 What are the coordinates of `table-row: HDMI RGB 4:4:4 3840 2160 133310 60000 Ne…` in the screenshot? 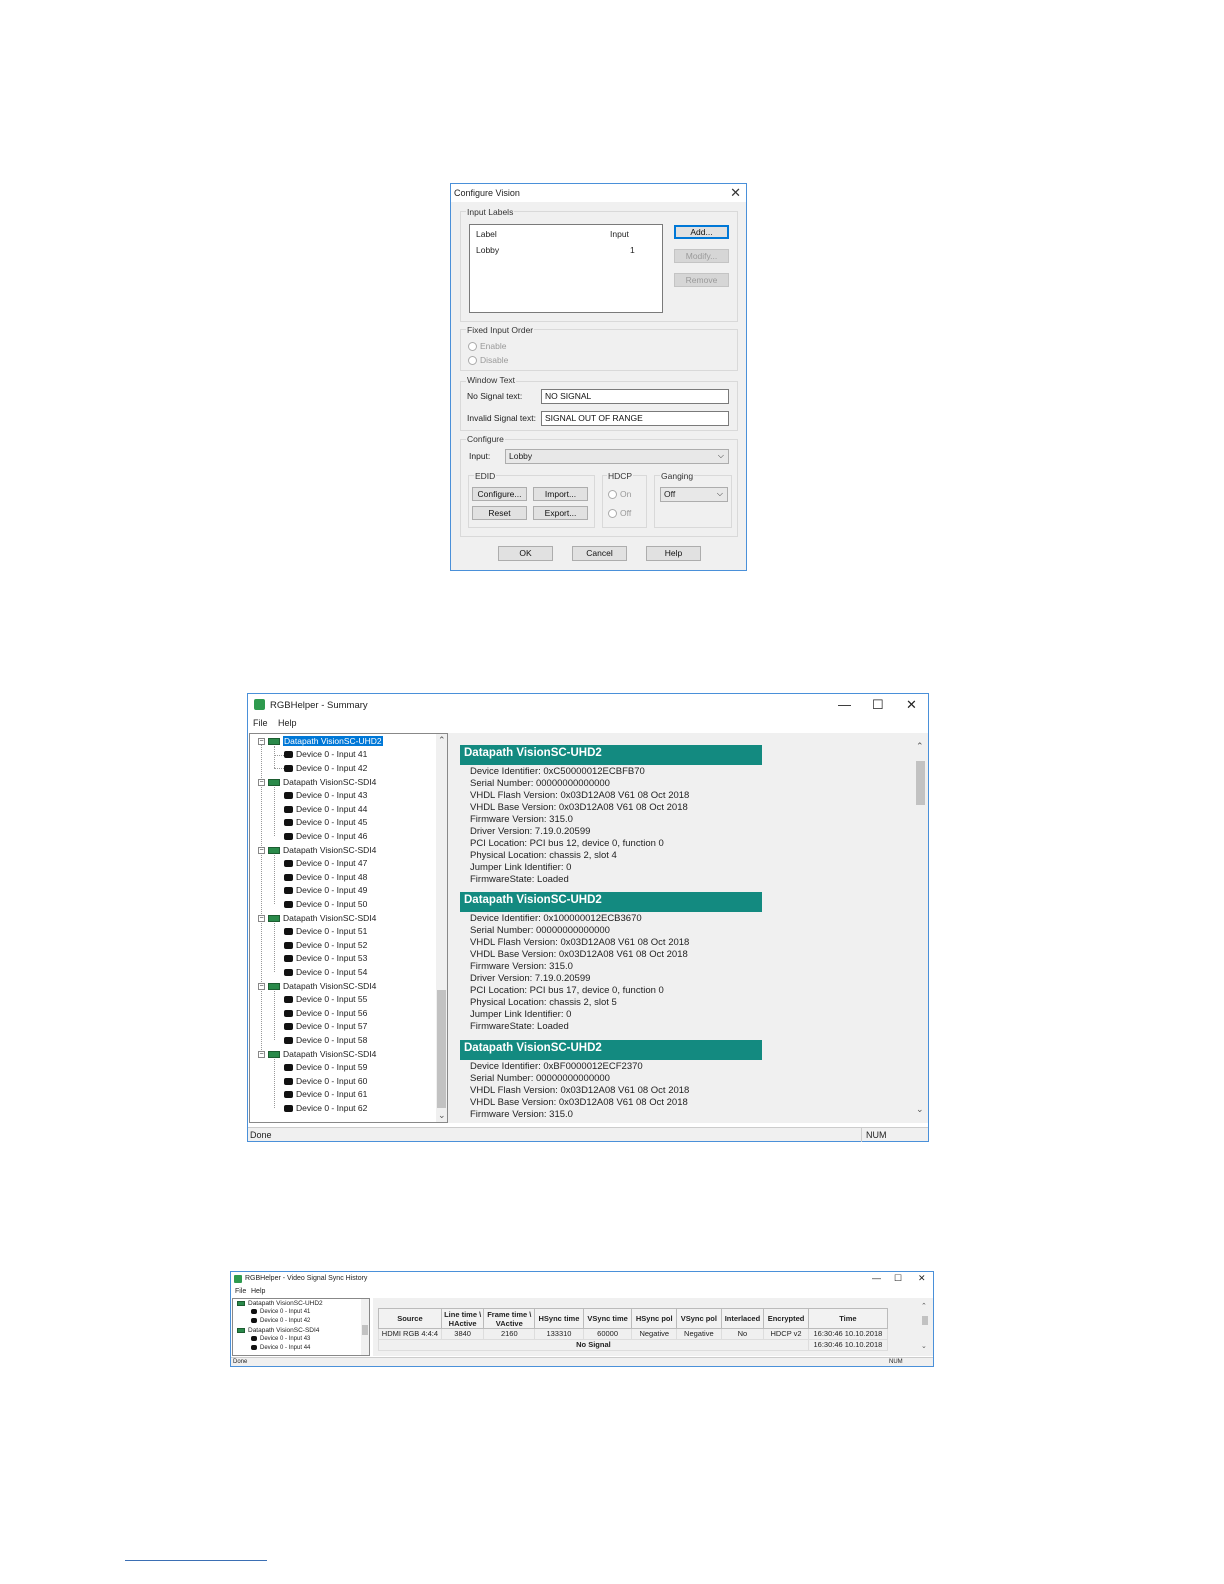 It's located at (633, 1334).